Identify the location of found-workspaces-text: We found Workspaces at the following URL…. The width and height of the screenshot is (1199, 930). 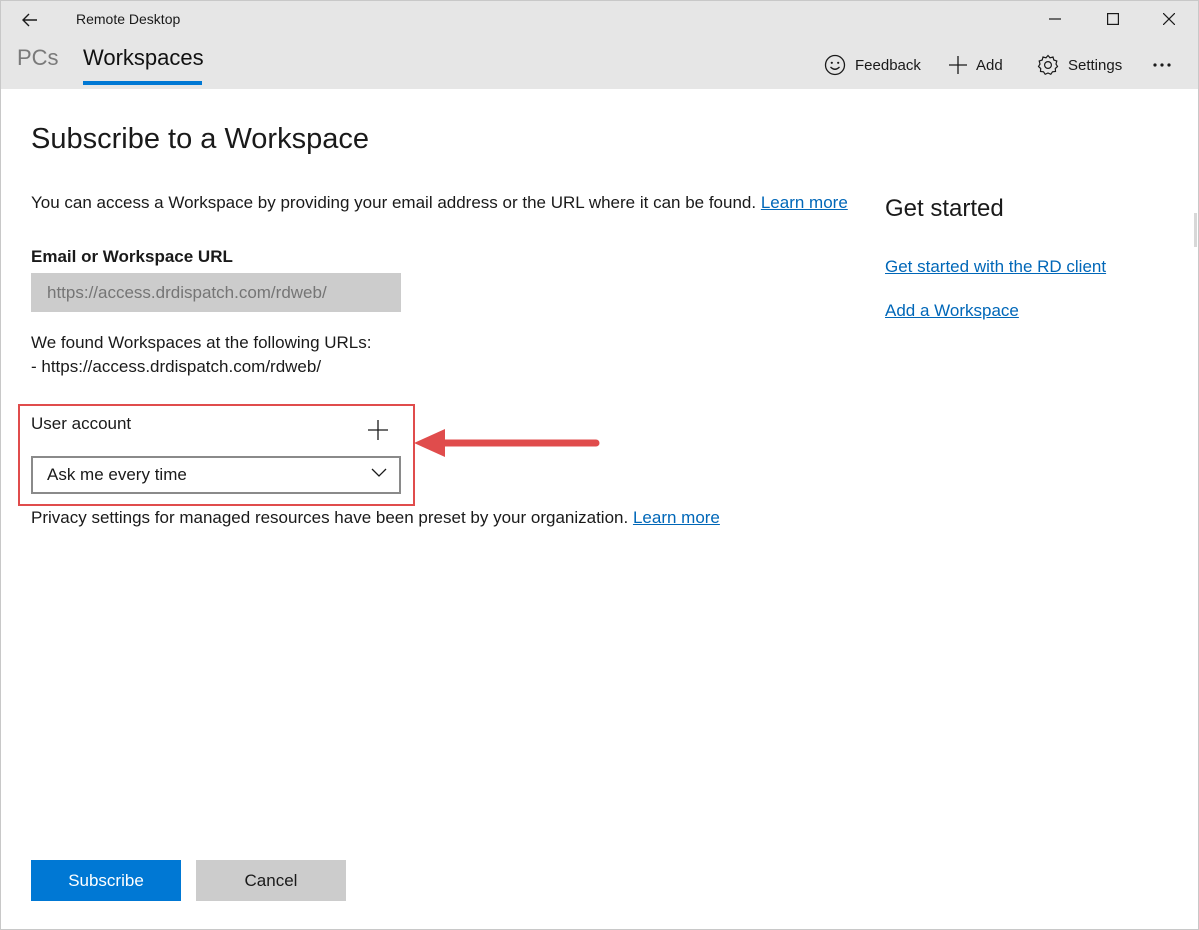
(201, 355).